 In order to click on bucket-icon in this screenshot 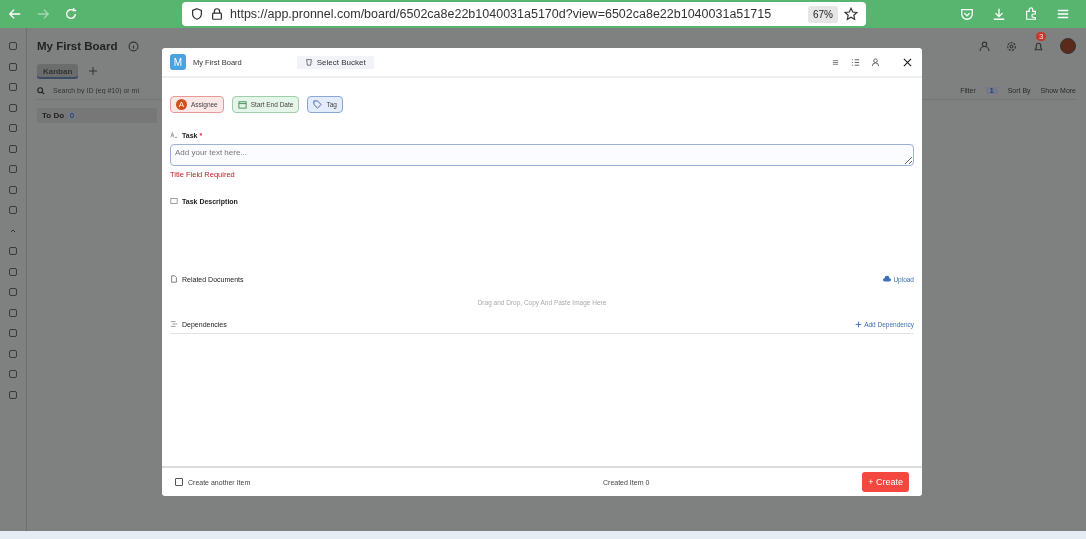, I will do `click(308, 62)`.